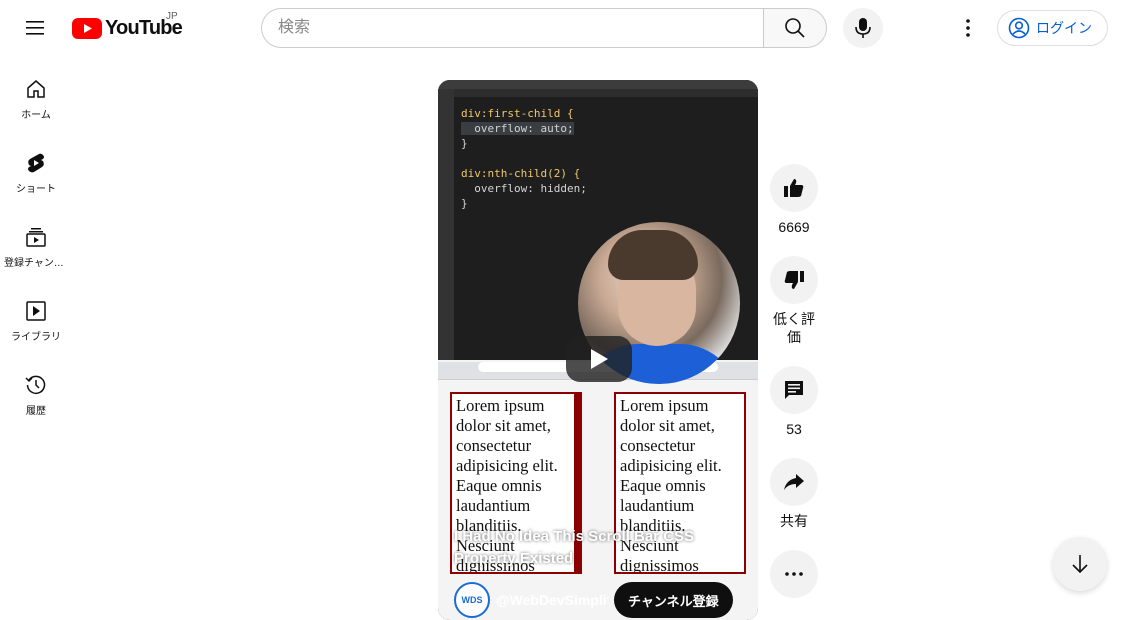  What do you see at coordinates (1064, 28) in the screenshot?
I see `login-label: ログイン` at bounding box center [1064, 28].